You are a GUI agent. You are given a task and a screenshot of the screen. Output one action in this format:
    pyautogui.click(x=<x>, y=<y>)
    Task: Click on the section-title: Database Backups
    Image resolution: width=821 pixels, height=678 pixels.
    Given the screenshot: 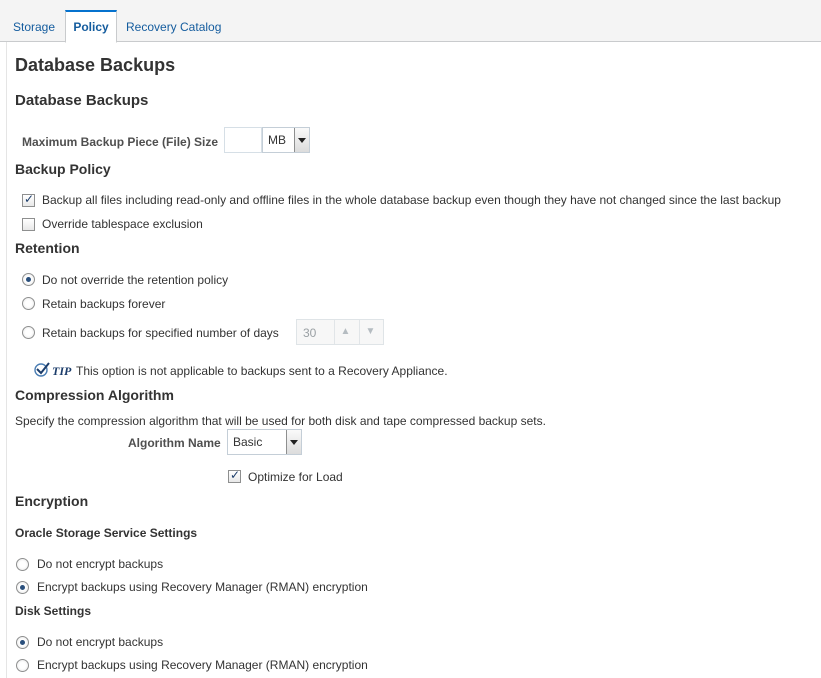 What is the action you would take?
    pyautogui.click(x=82, y=100)
    